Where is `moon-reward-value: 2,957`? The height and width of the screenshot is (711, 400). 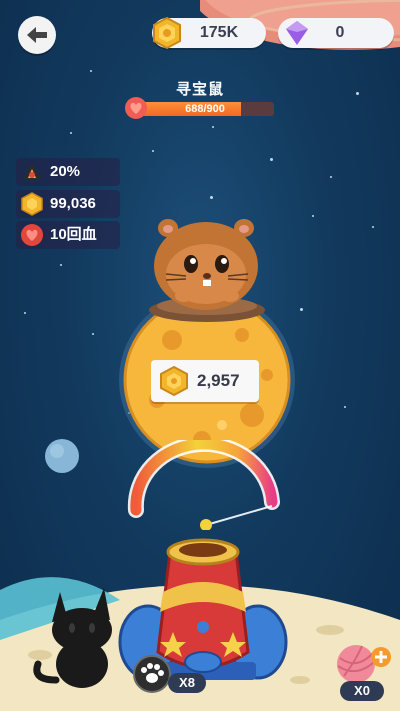 moon-reward-value: 2,957 is located at coordinates (218, 380).